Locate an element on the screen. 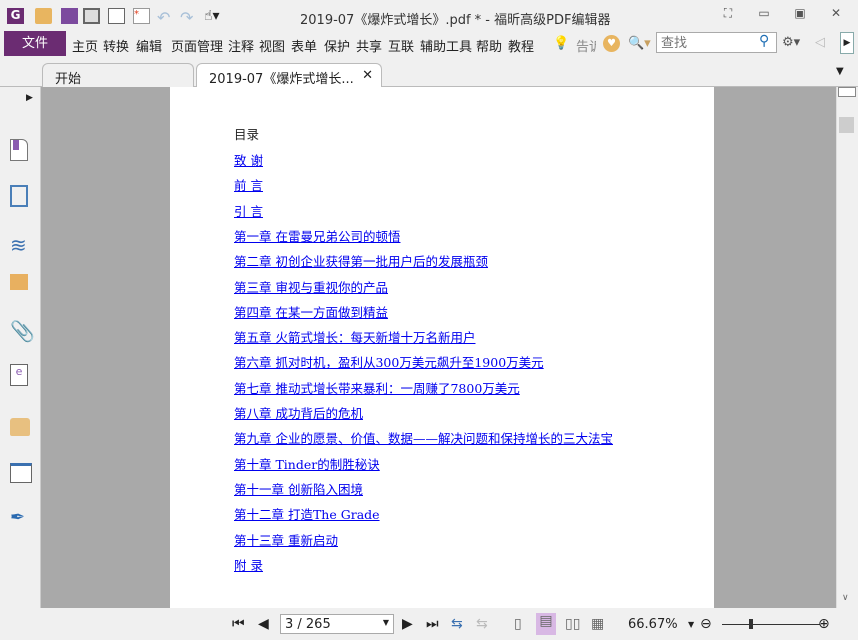  tab-start: 开始 is located at coordinates (118, 75).